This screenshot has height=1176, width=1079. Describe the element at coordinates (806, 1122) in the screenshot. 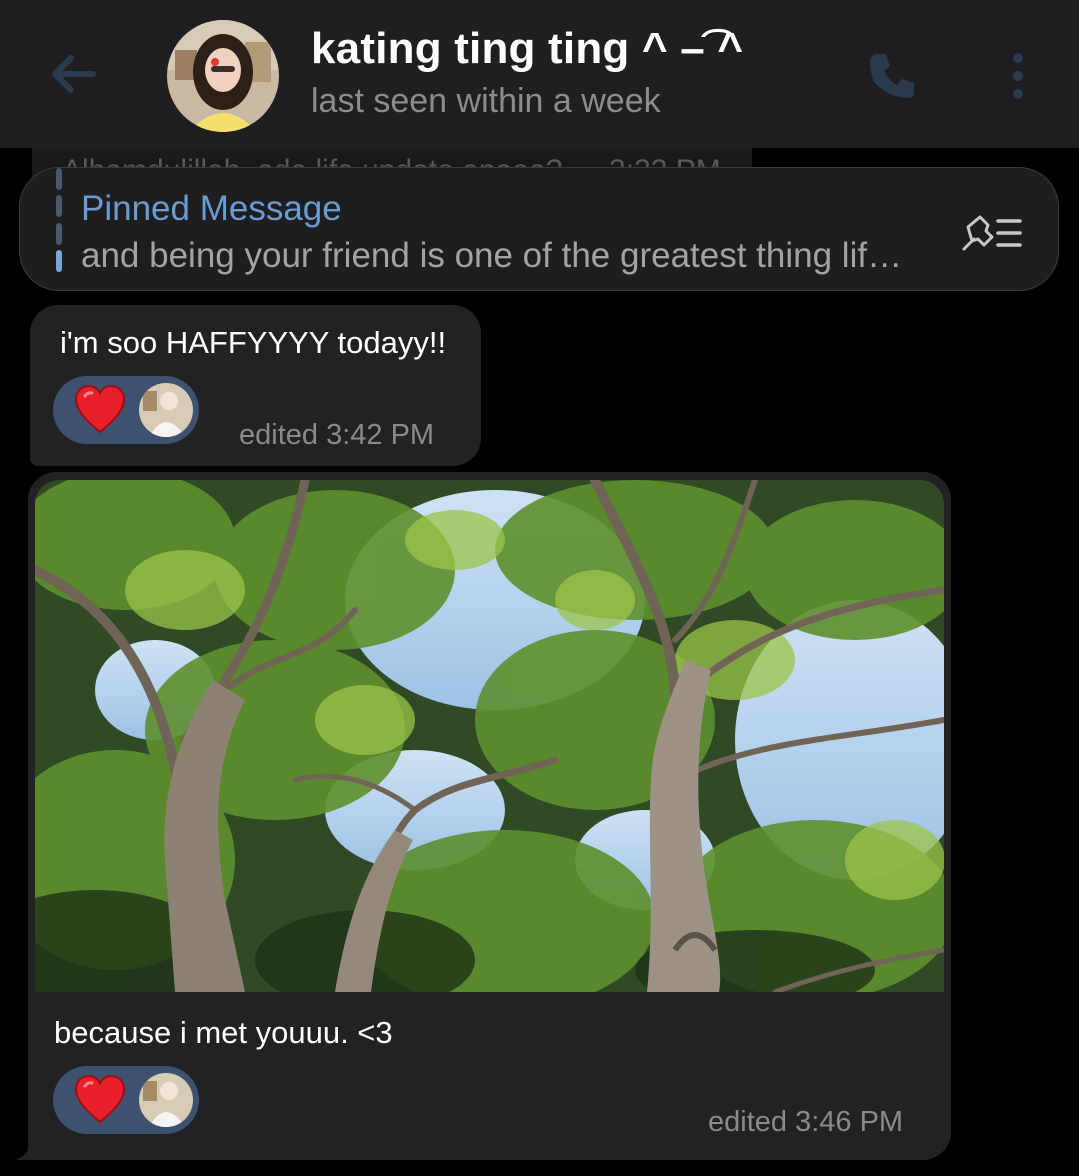

I see `message-timestamp: edited 3:46 PM` at that location.